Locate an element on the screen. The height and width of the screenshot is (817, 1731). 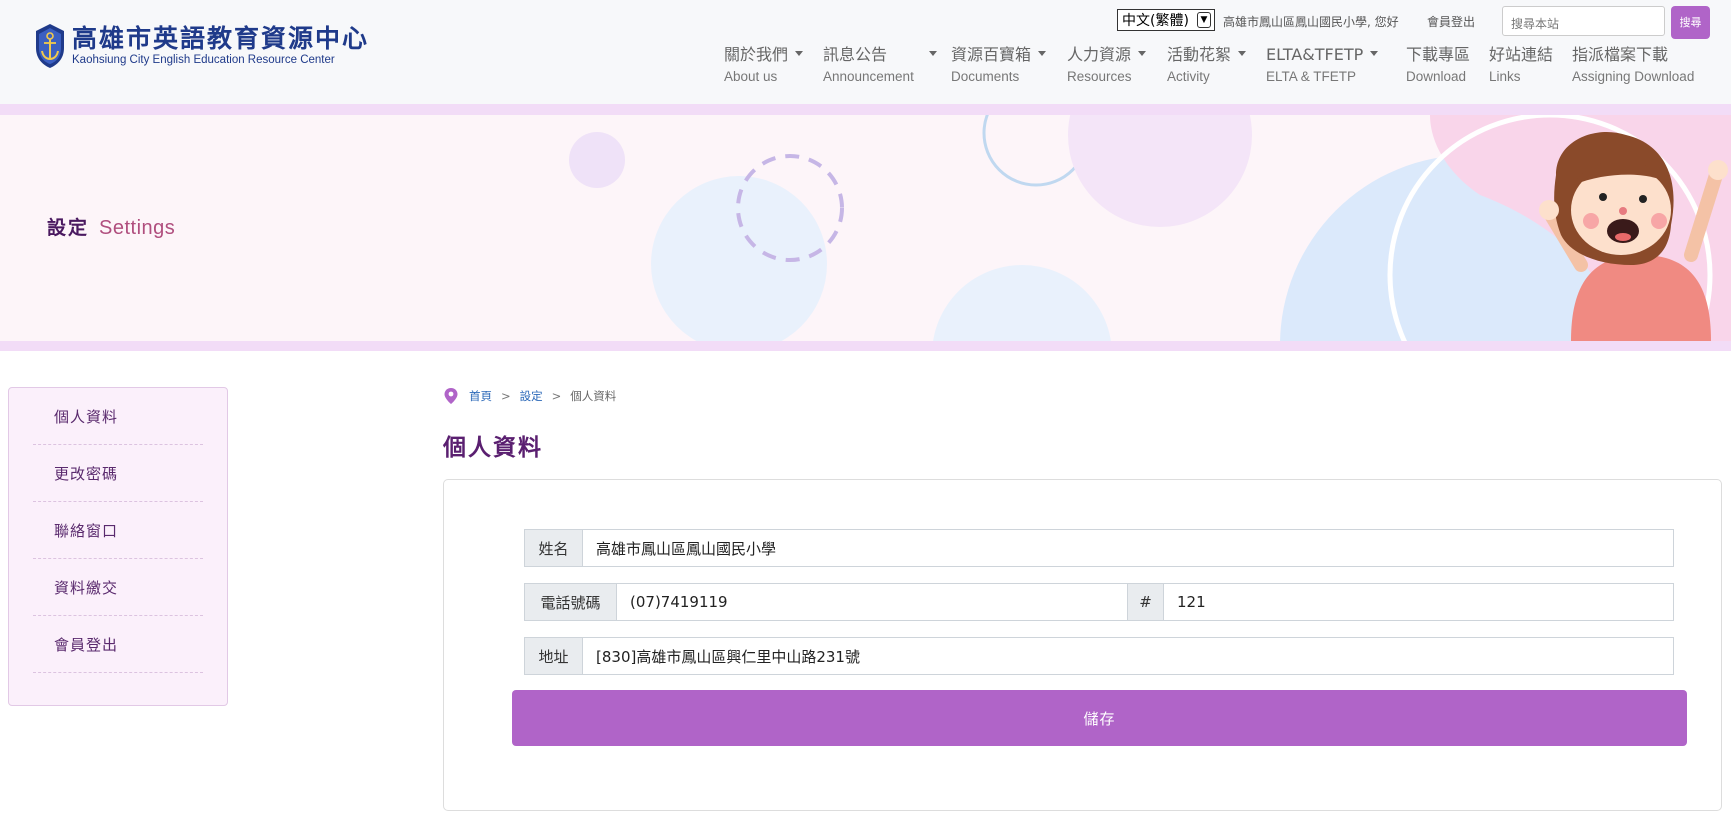
nav-item-documents: 資源百寶箱 Documents is located at coordinates (999, 65).